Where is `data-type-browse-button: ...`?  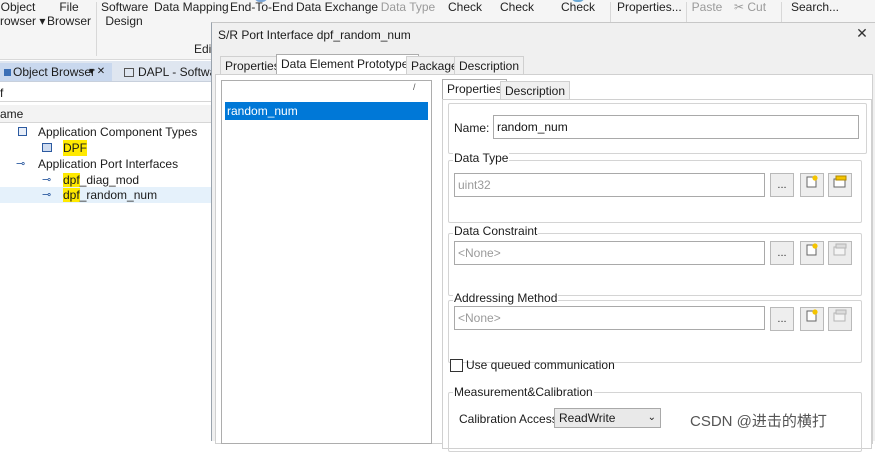 data-type-browse-button: ... is located at coordinates (782, 185).